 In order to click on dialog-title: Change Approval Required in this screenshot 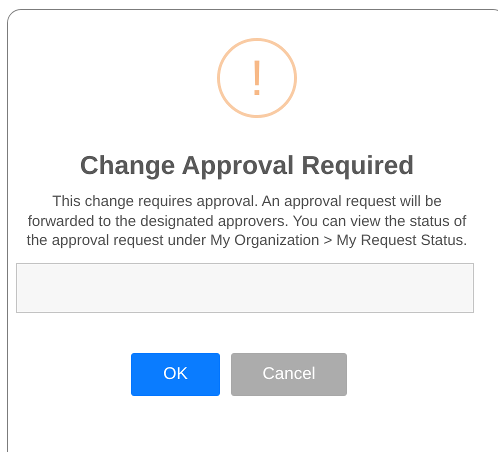, I will do `click(247, 165)`.